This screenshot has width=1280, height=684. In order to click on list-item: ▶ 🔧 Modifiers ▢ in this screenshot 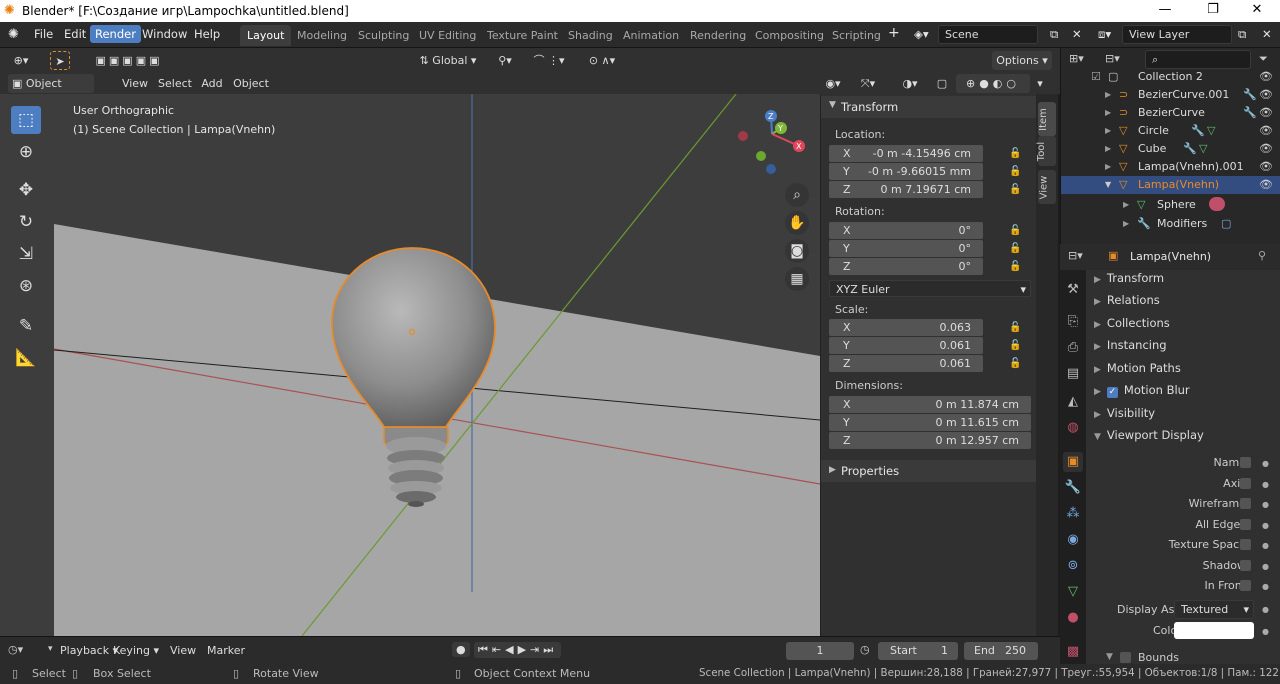, I will do `click(1170, 224)`.